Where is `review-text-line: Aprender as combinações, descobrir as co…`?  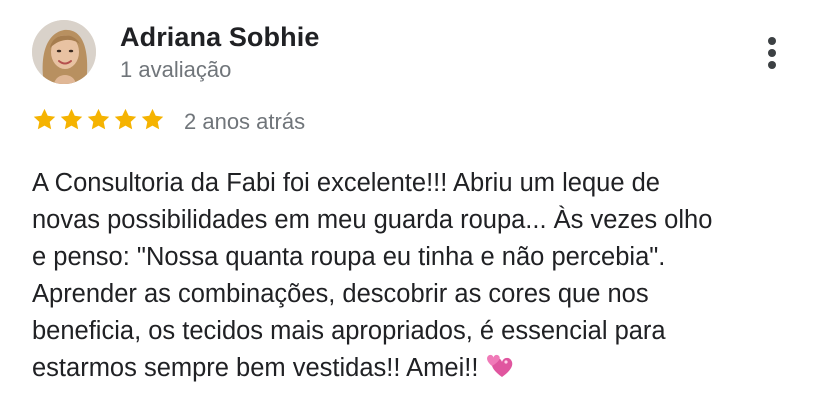 review-text-line: Aprender as combinações, descobrir as co… is located at coordinates (340, 294).